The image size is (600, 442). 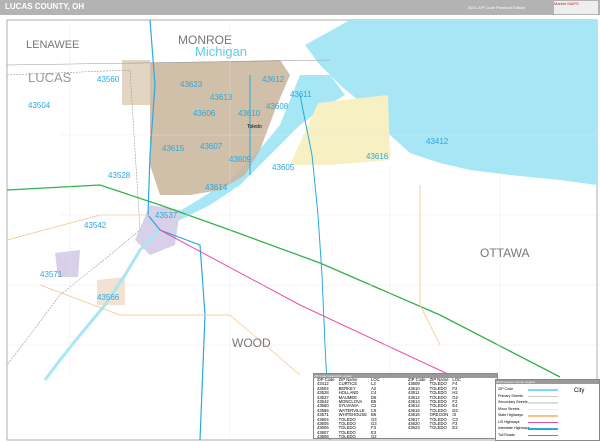 What do you see at coordinates (566, 3) in the screenshot?
I see `logo-text: Market MAPS` at bounding box center [566, 3].